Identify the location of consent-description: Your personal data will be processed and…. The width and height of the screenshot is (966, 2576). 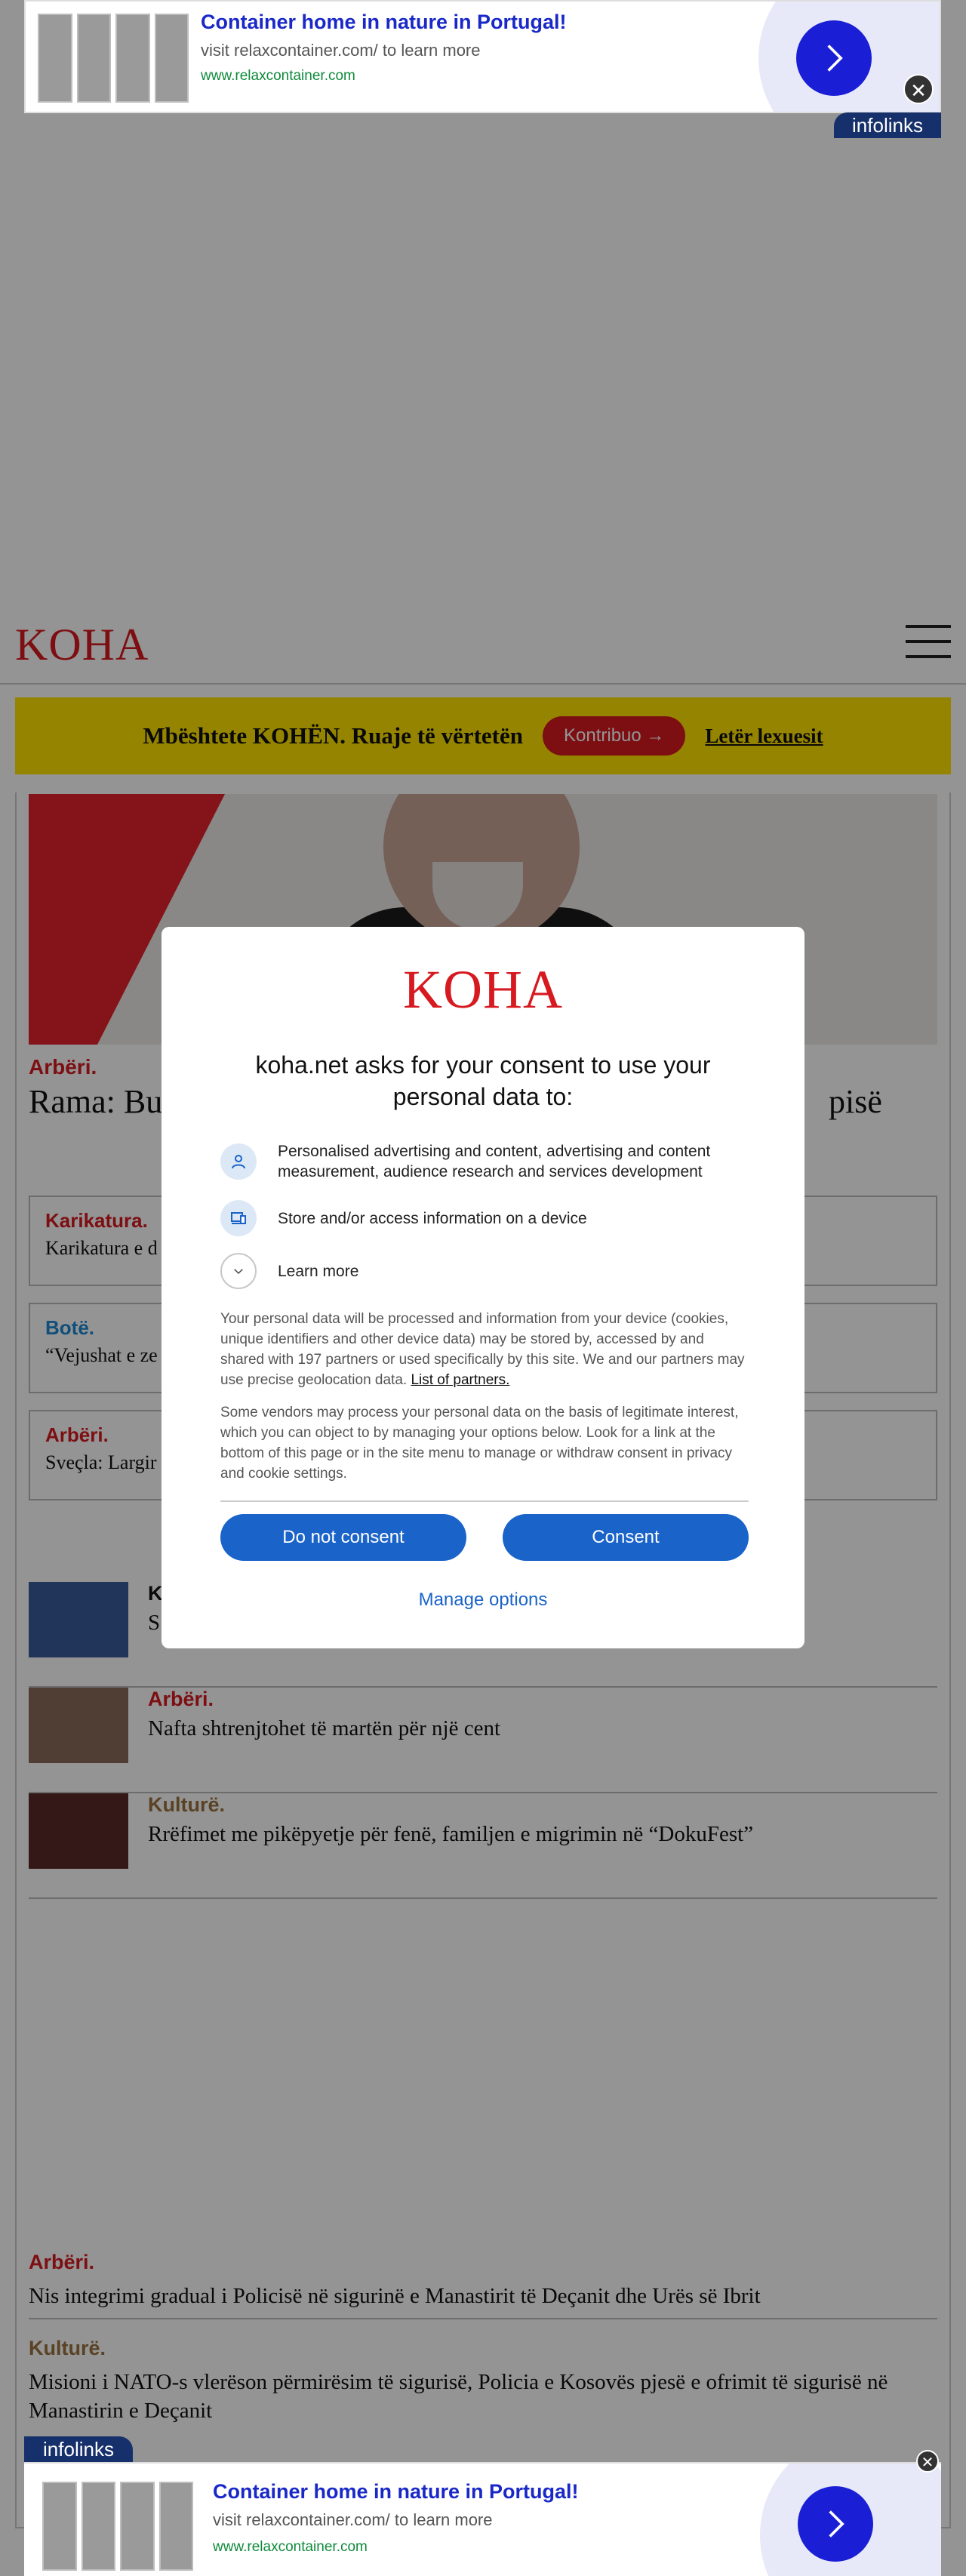
(484, 1349).